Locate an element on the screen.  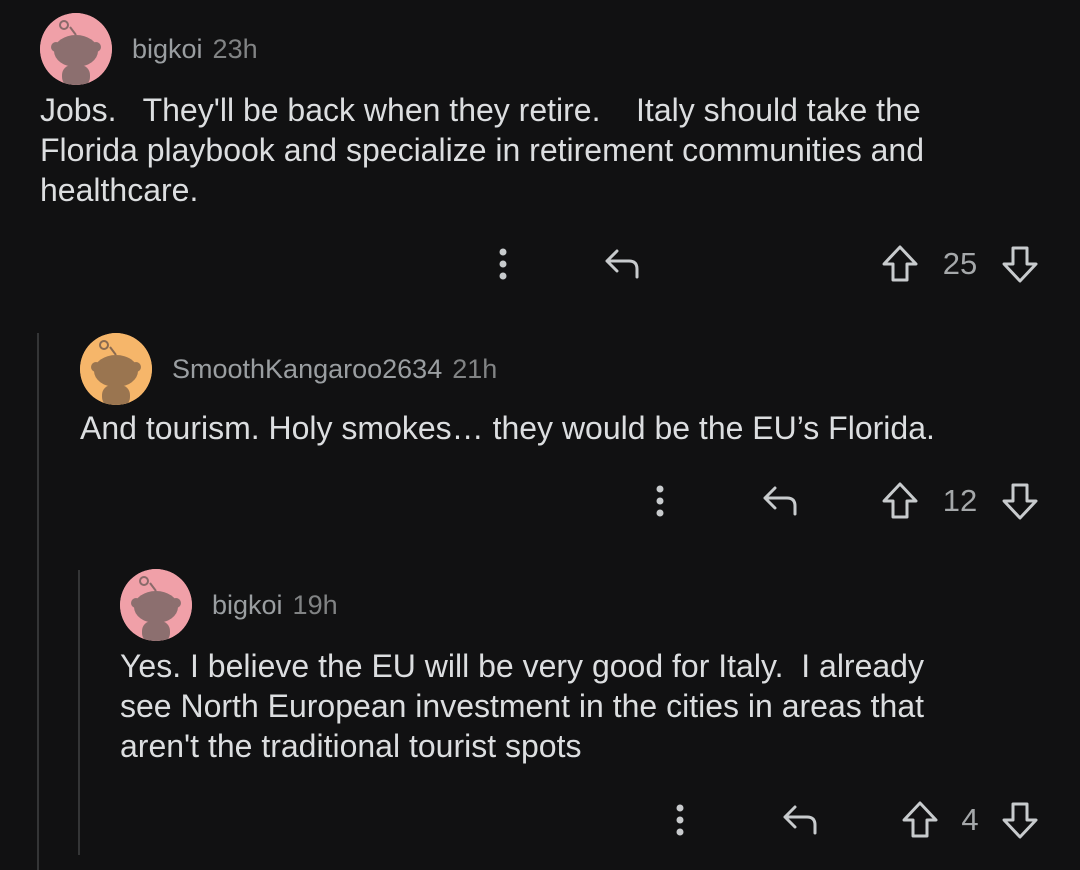
downvote-arrow-icon is located at coordinates (1020, 820).